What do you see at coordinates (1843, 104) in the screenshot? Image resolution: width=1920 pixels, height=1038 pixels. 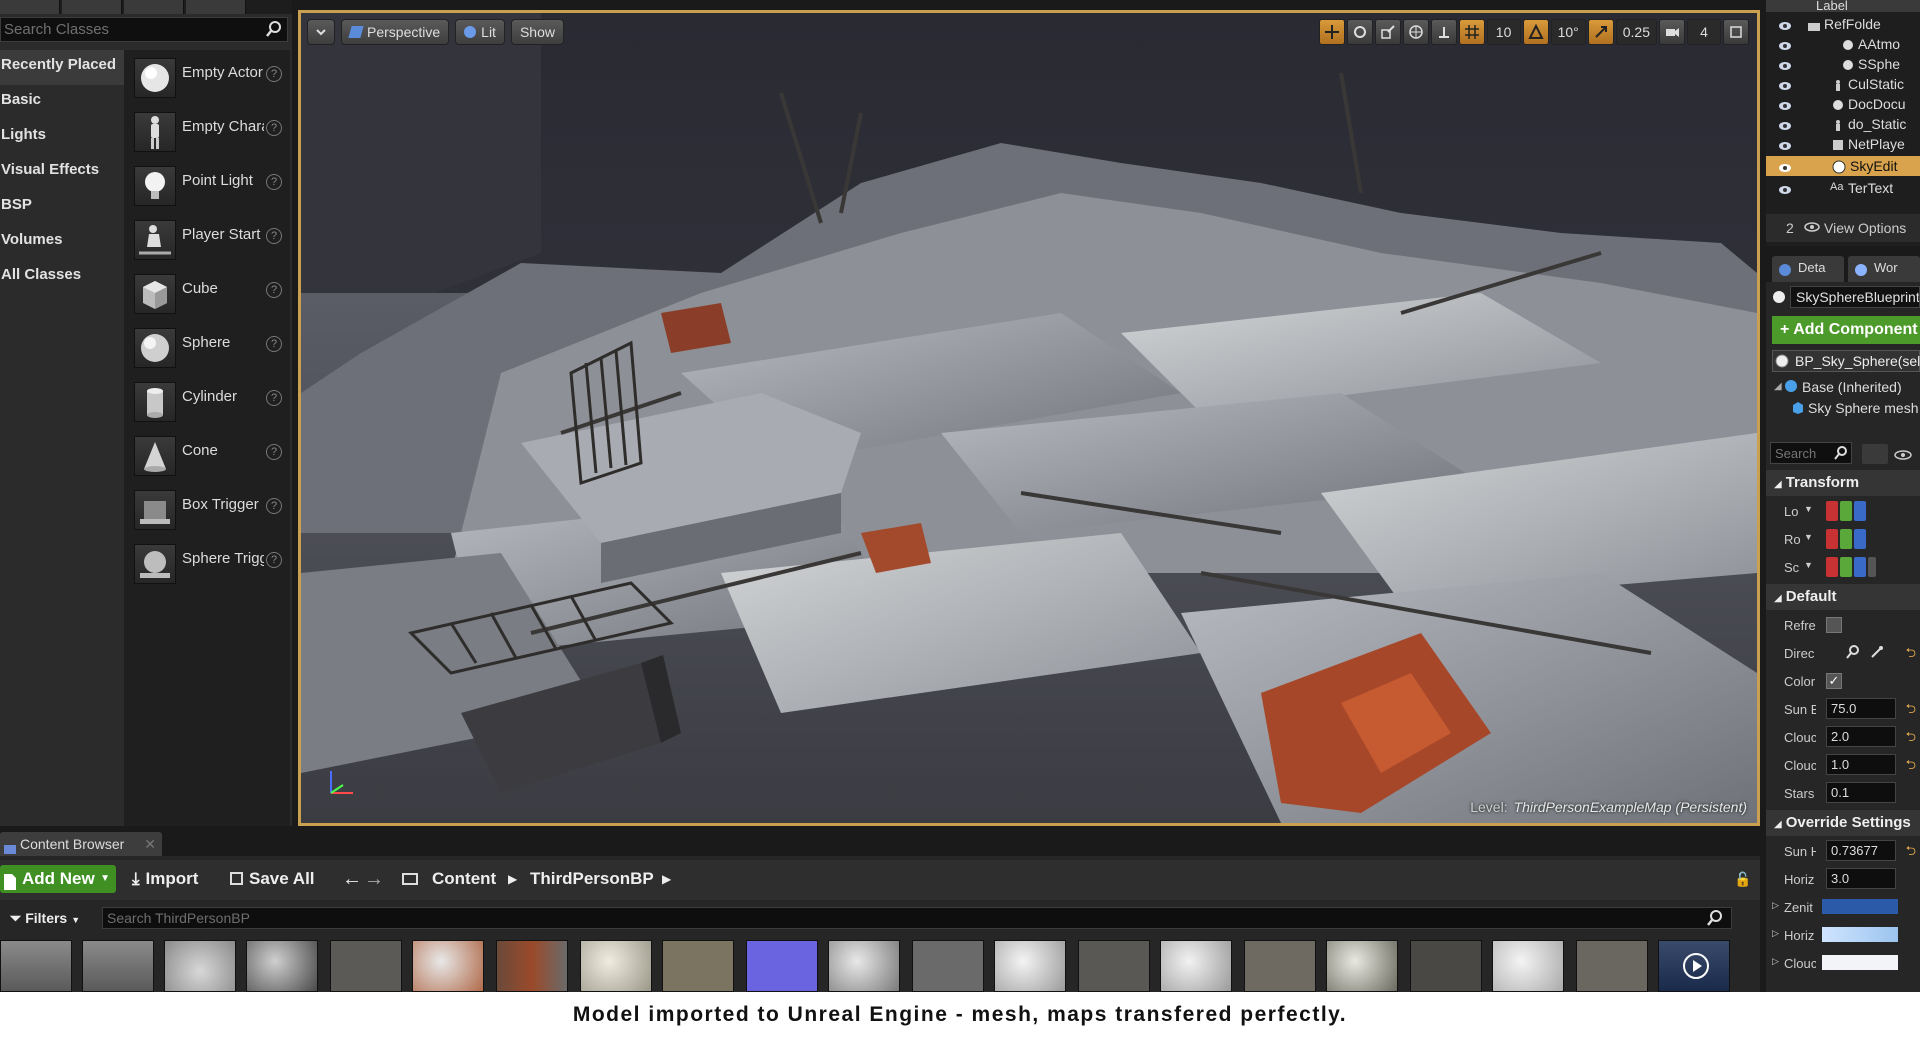 I see `outliner-row: DocDocu` at bounding box center [1843, 104].